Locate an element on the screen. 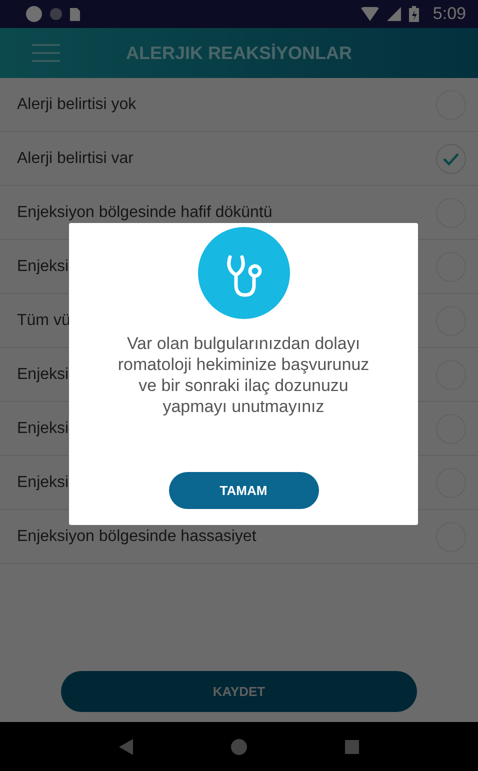  check-icon is located at coordinates (451, 159).